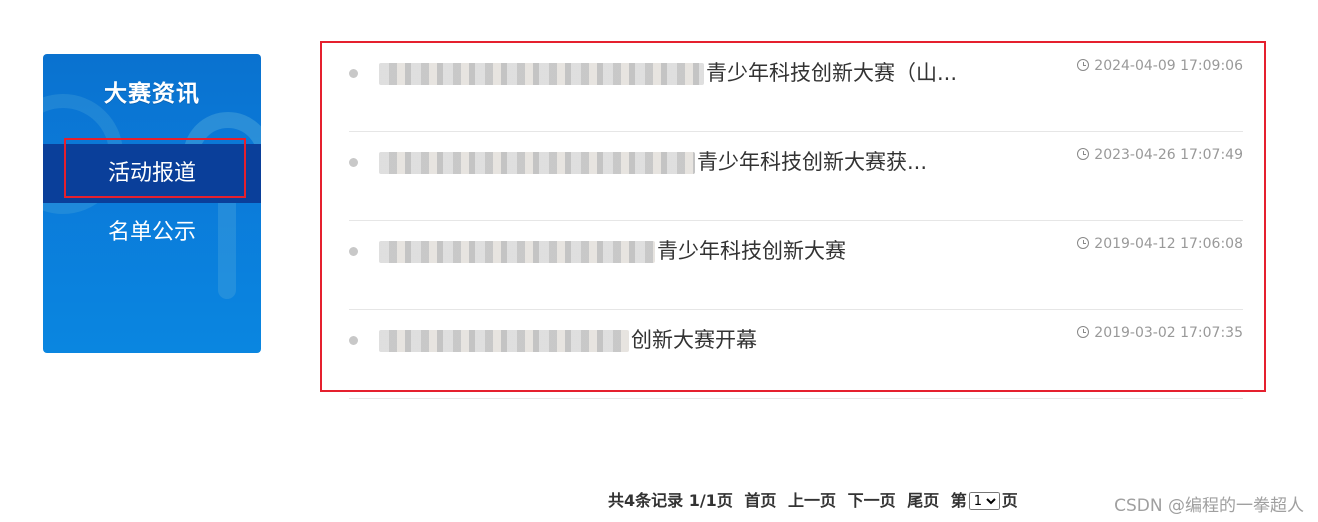  What do you see at coordinates (152, 232) in the screenshot?
I see `sidebar-item-list-announcement: 名单公示` at bounding box center [152, 232].